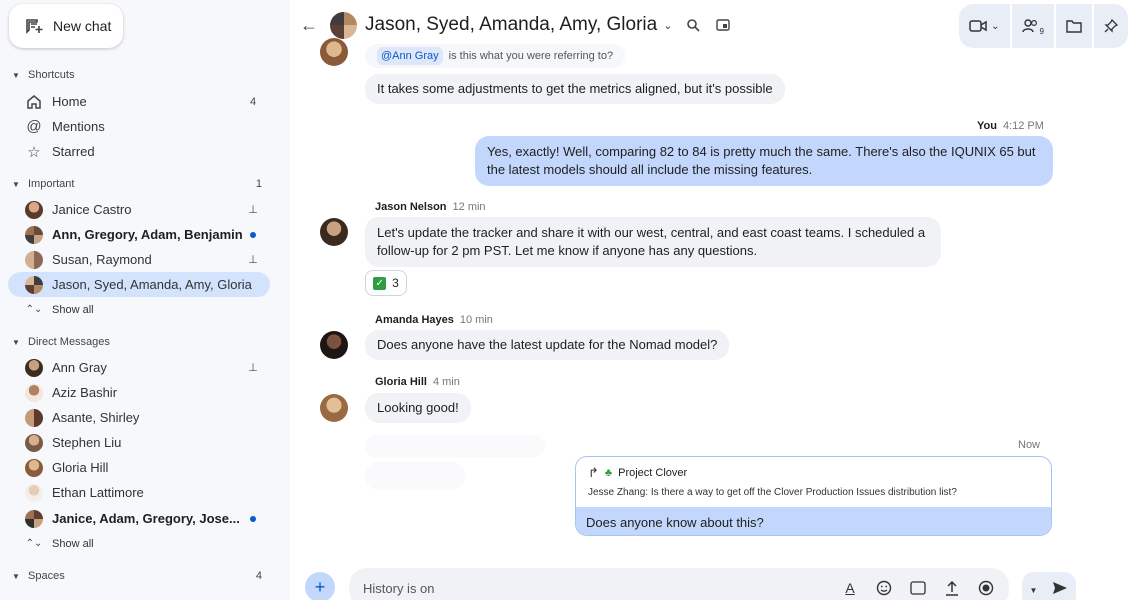 This screenshot has width=1140, height=600. Describe the element at coordinates (137, 342) in the screenshot. I see `dm-section-header: ▼ Direct Messages` at that location.